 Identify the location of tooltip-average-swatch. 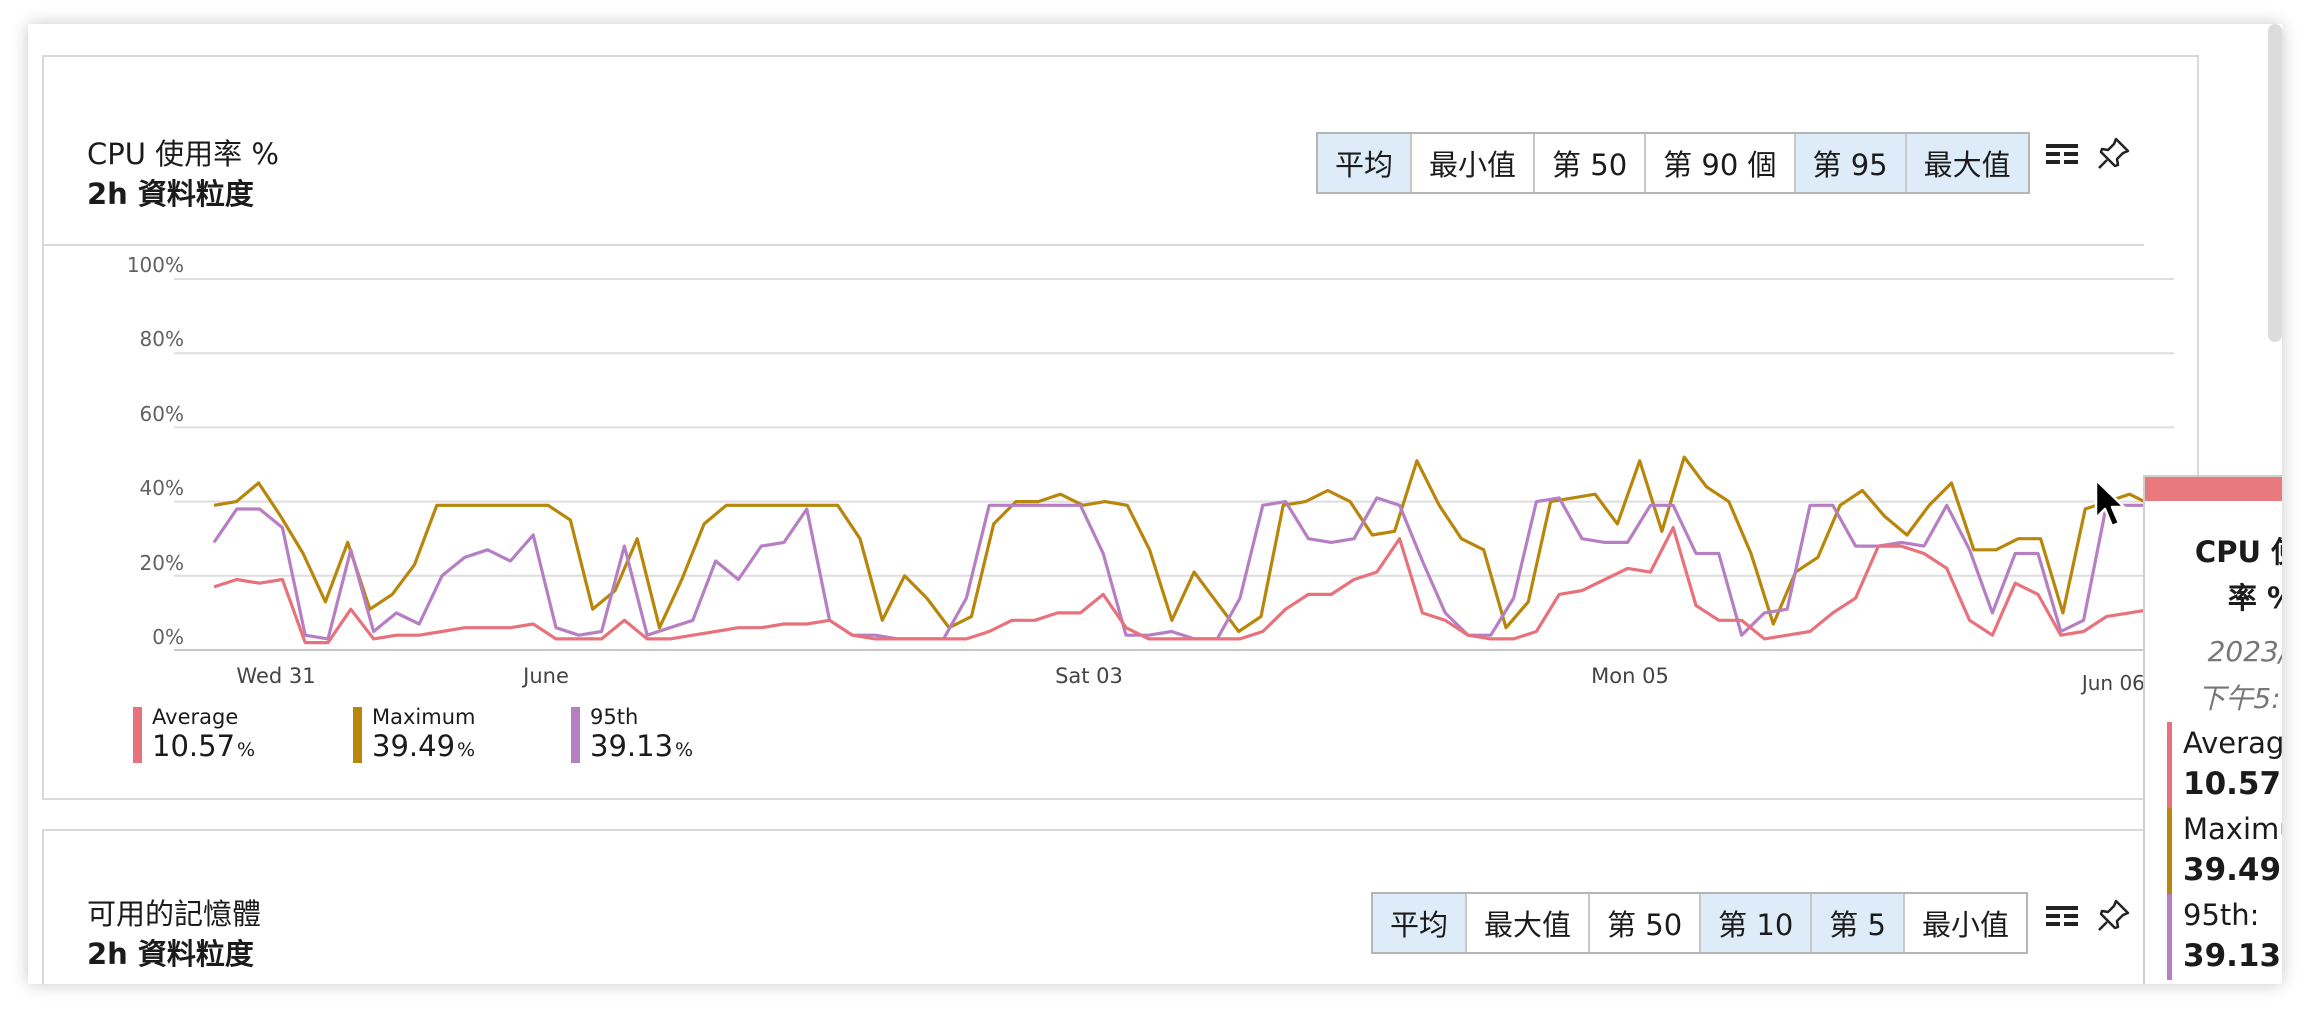
(2169, 765).